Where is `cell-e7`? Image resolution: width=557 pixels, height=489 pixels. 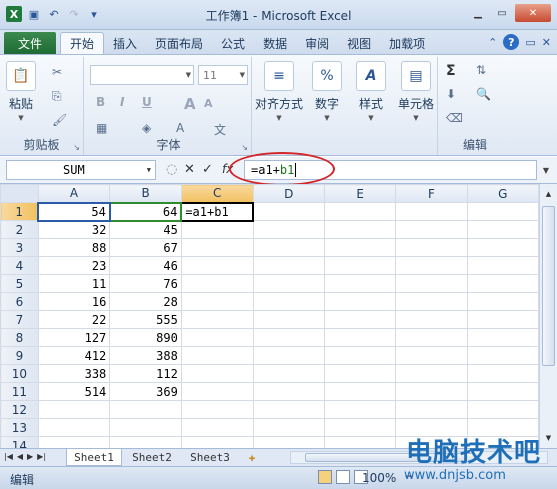
cell-e7 is located at coordinates (360, 319).